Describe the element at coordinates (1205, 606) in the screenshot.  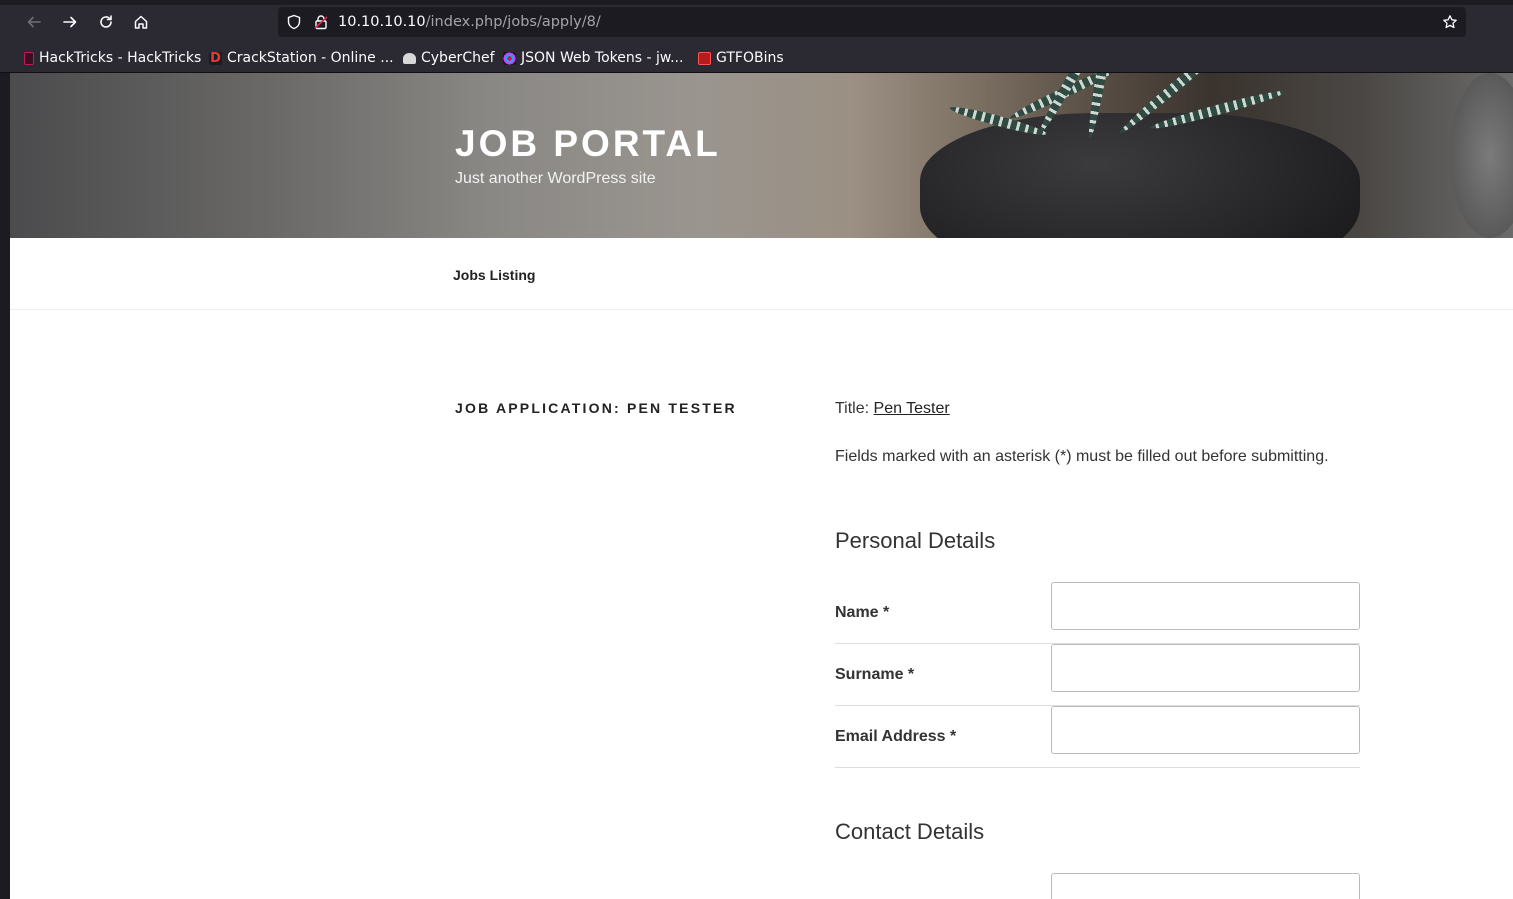
I see `name-input` at that location.